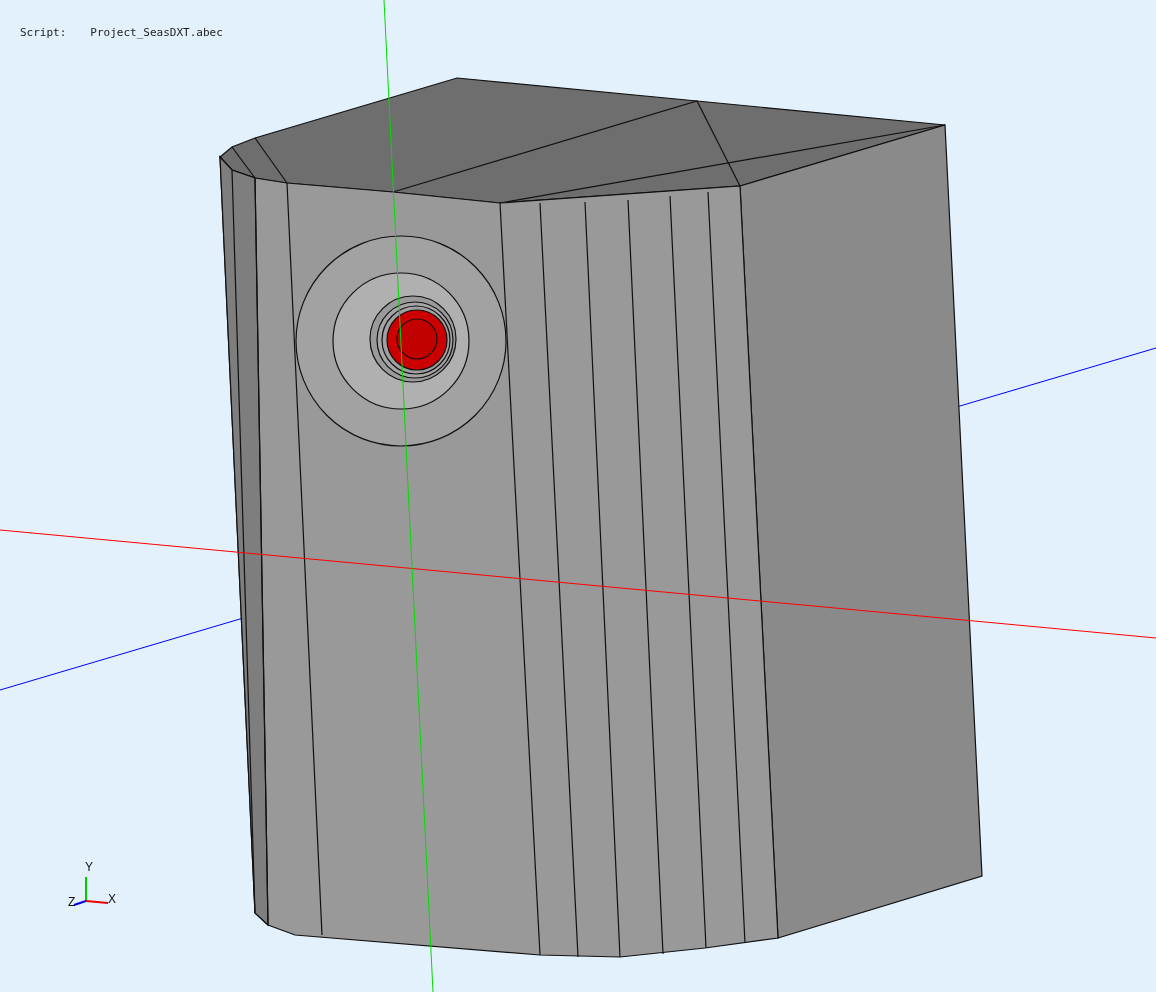  I want to click on script-filename: Project_SeasDXT.abec, so click(156, 33).